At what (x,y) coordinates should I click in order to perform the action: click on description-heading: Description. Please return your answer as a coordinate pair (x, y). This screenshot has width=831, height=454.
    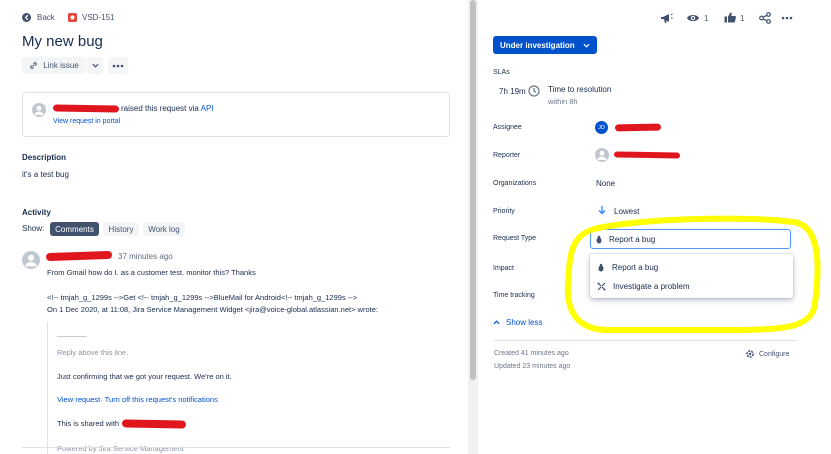
    Looking at the image, I should click on (44, 157).